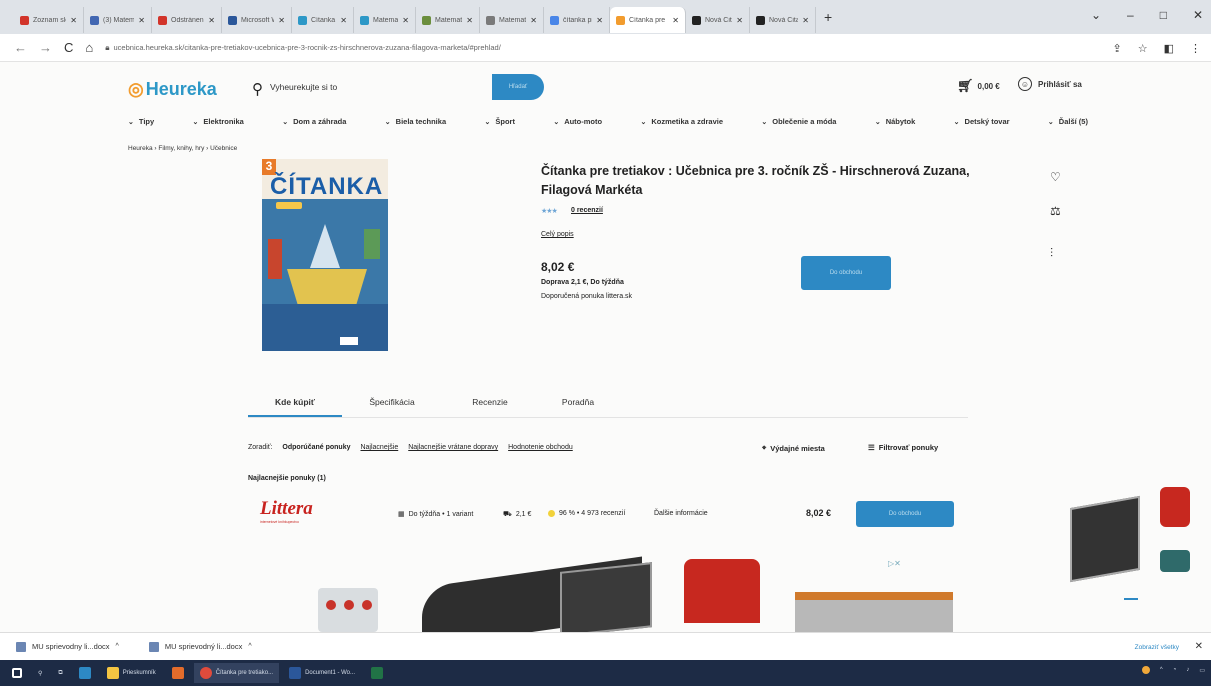 This screenshot has height=686, width=1211. What do you see at coordinates (1117, 48) in the screenshot?
I see `share-icon: ⇪` at bounding box center [1117, 48].